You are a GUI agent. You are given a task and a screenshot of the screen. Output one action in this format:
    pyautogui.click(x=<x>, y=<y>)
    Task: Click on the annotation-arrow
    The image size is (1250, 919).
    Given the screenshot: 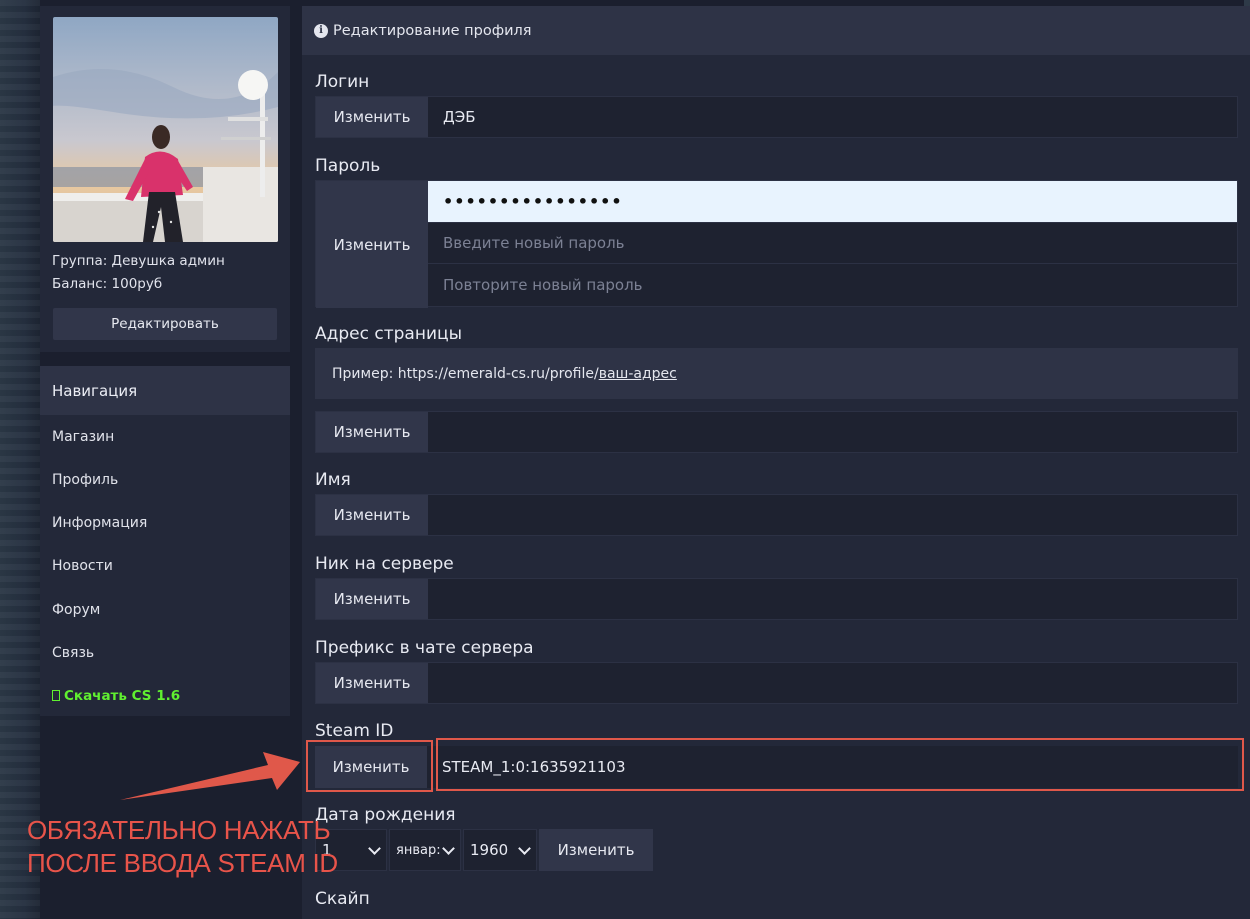 What is the action you would take?
    pyautogui.click(x=210, y=776)
    